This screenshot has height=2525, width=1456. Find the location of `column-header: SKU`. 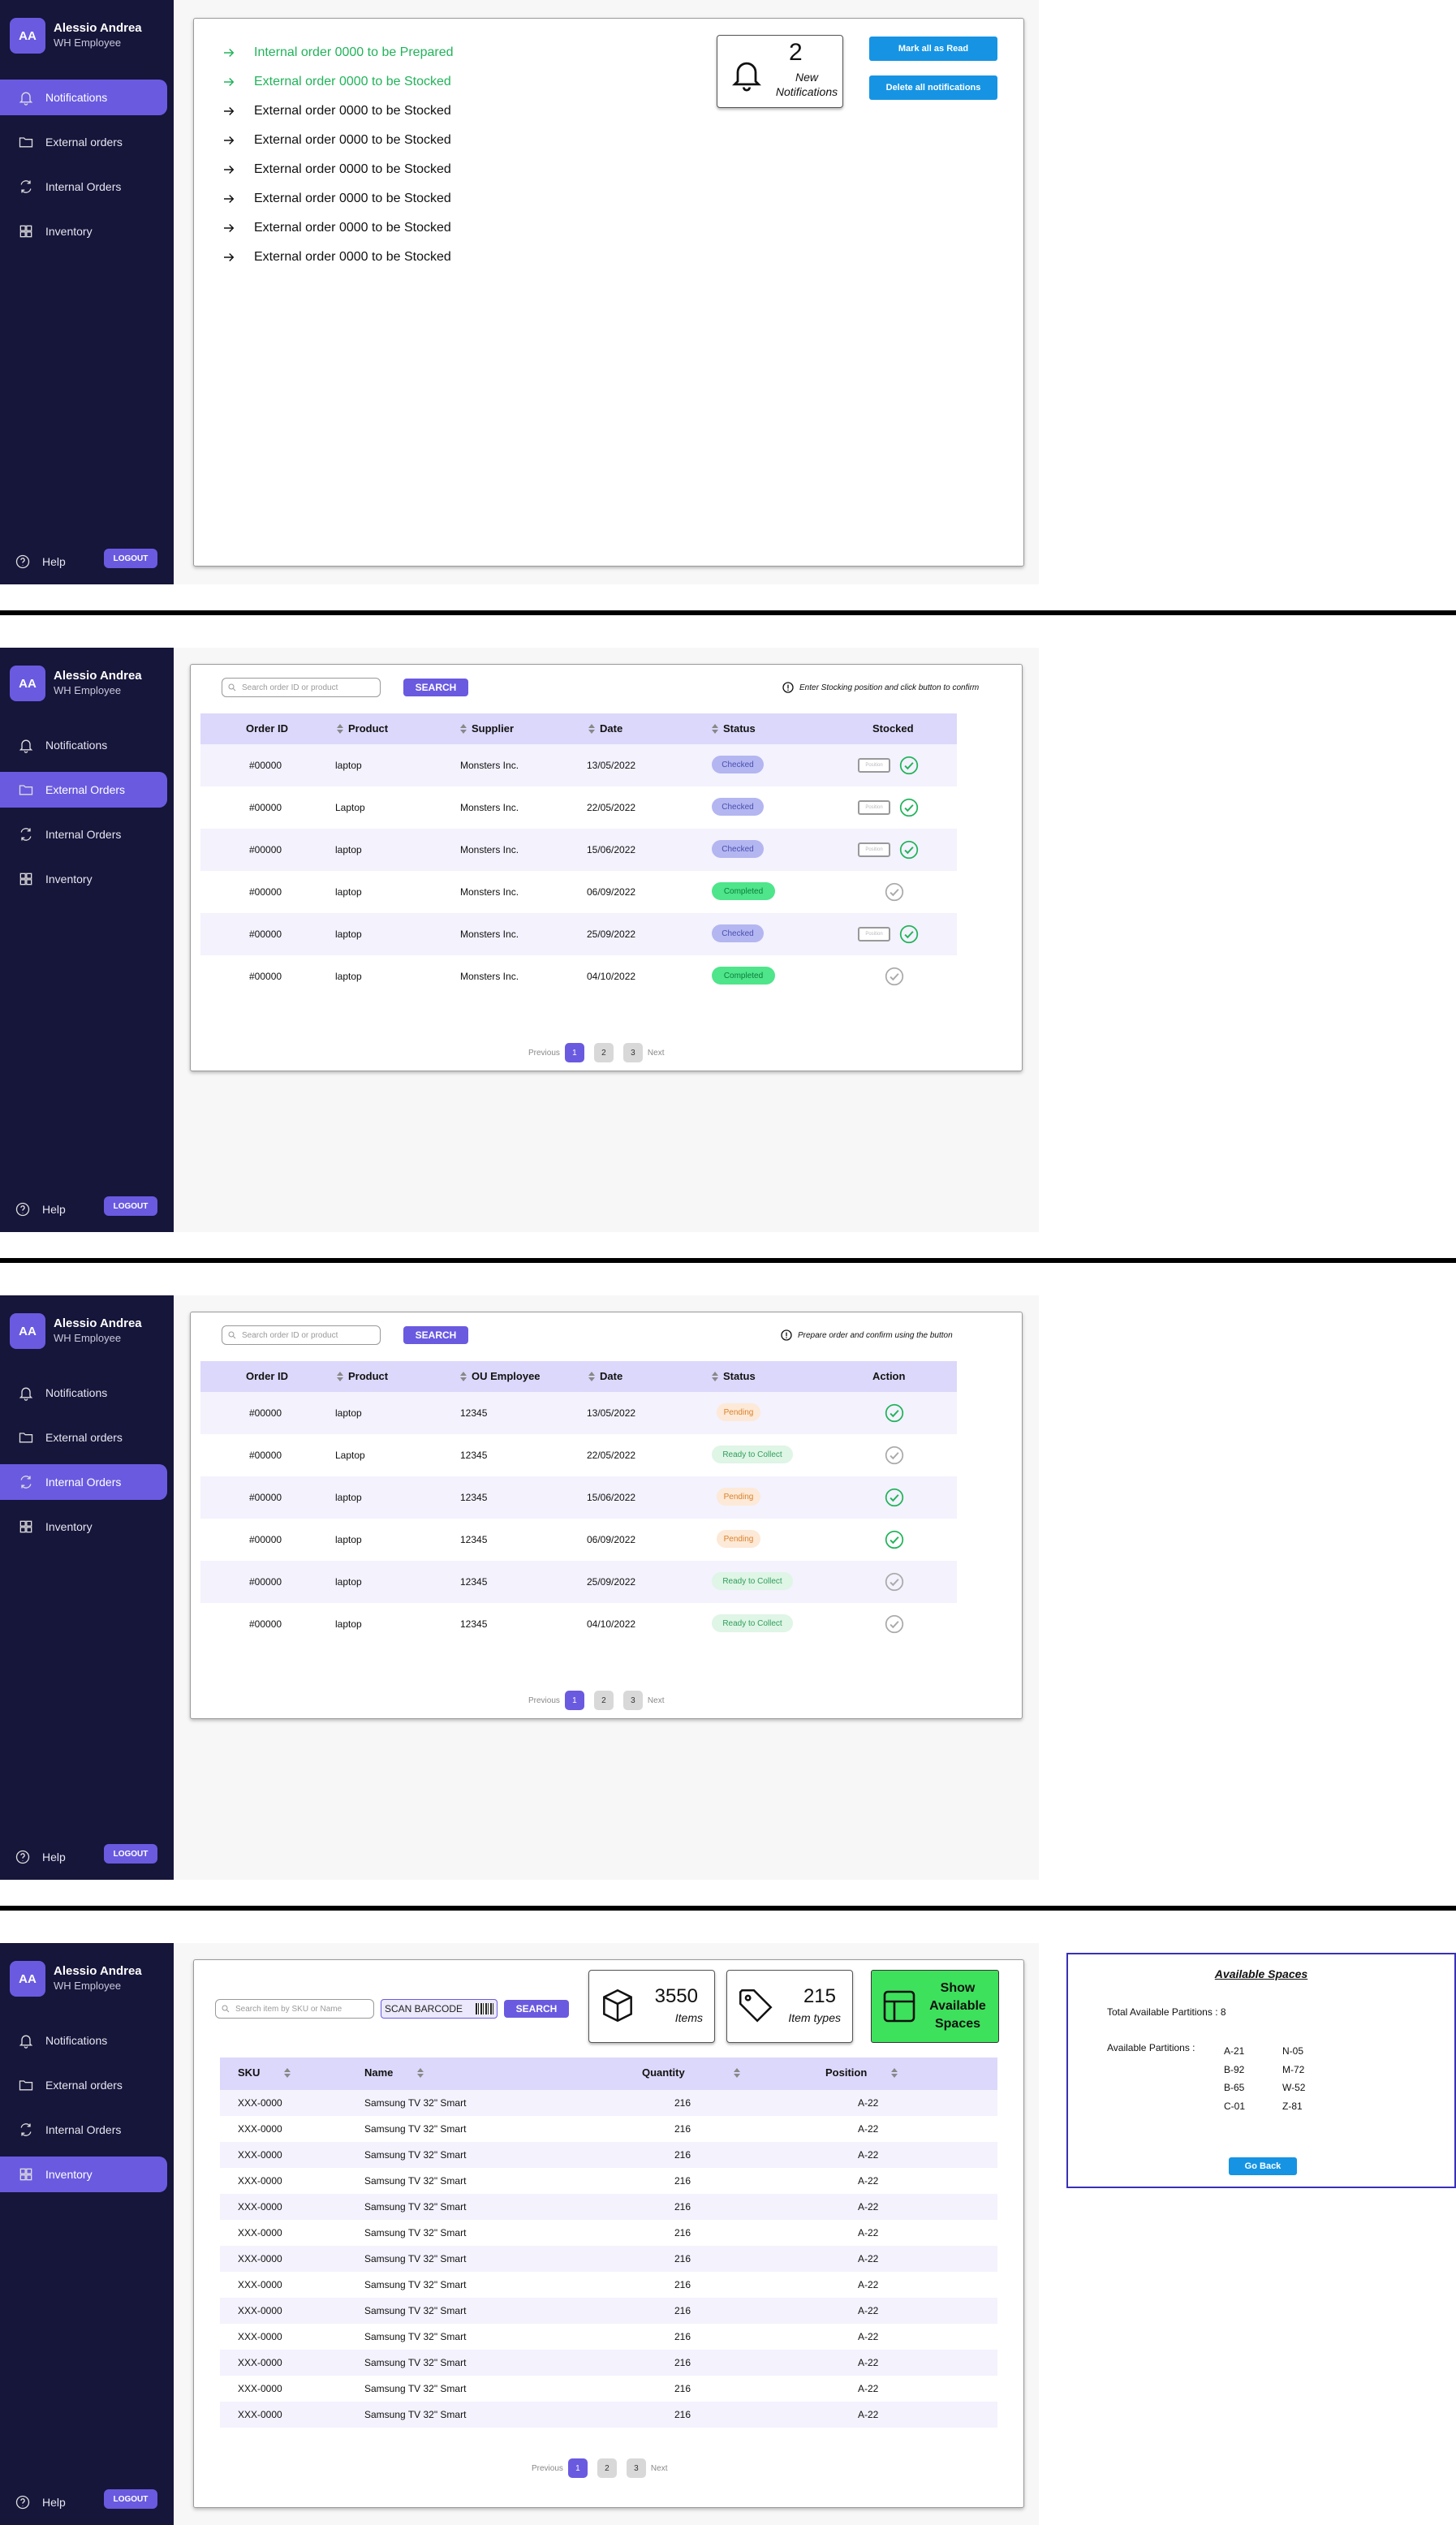

column-header: SKU is located at coordinates (267, 2072).